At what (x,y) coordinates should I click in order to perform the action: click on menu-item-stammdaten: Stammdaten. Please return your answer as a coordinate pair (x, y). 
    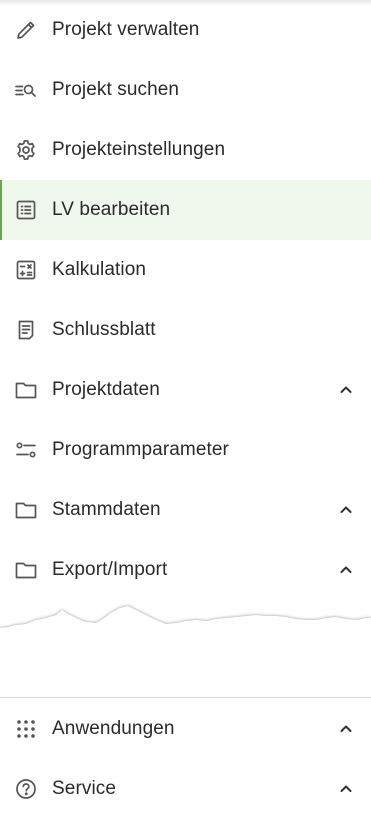
    Looking at the image, I should click on (185, 510).